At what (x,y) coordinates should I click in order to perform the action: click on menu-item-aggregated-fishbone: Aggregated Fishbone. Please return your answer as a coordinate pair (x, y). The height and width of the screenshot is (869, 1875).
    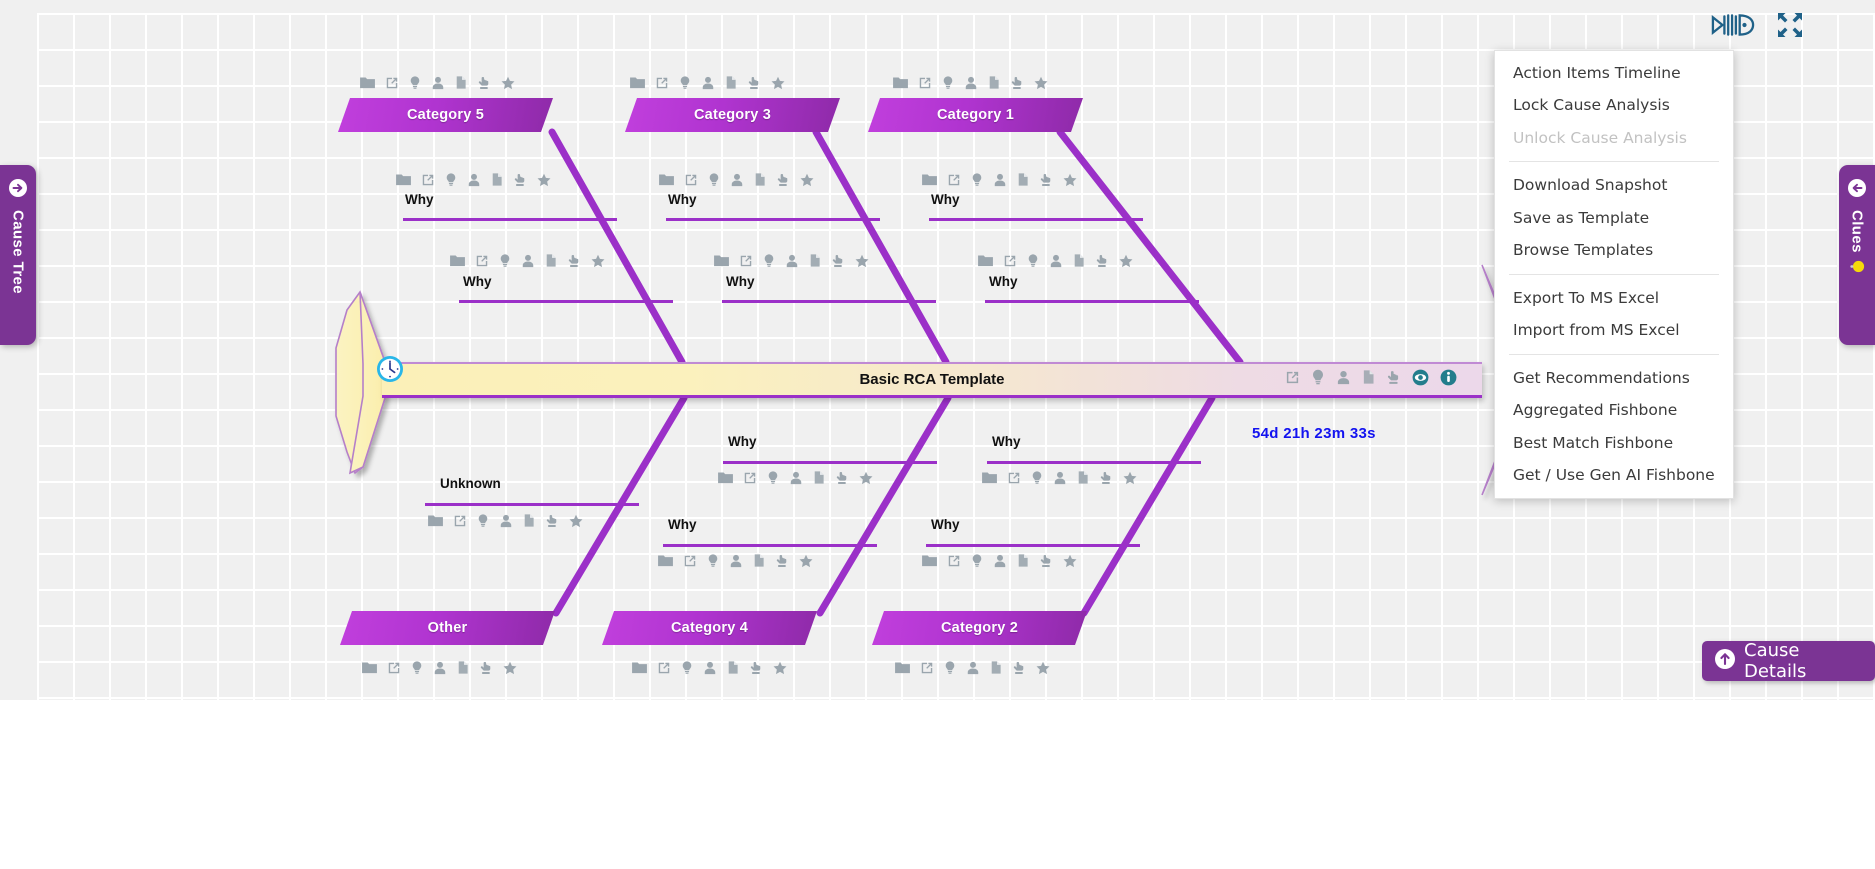
    Looking at the image, I should click on (1614, 410).